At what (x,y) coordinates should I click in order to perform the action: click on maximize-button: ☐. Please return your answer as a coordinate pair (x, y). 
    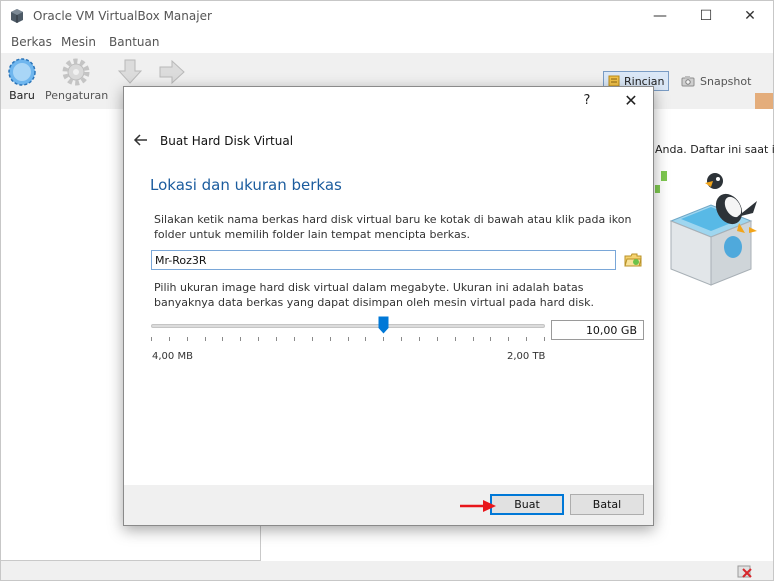
    Looking at the image, I should click on (706, 16).